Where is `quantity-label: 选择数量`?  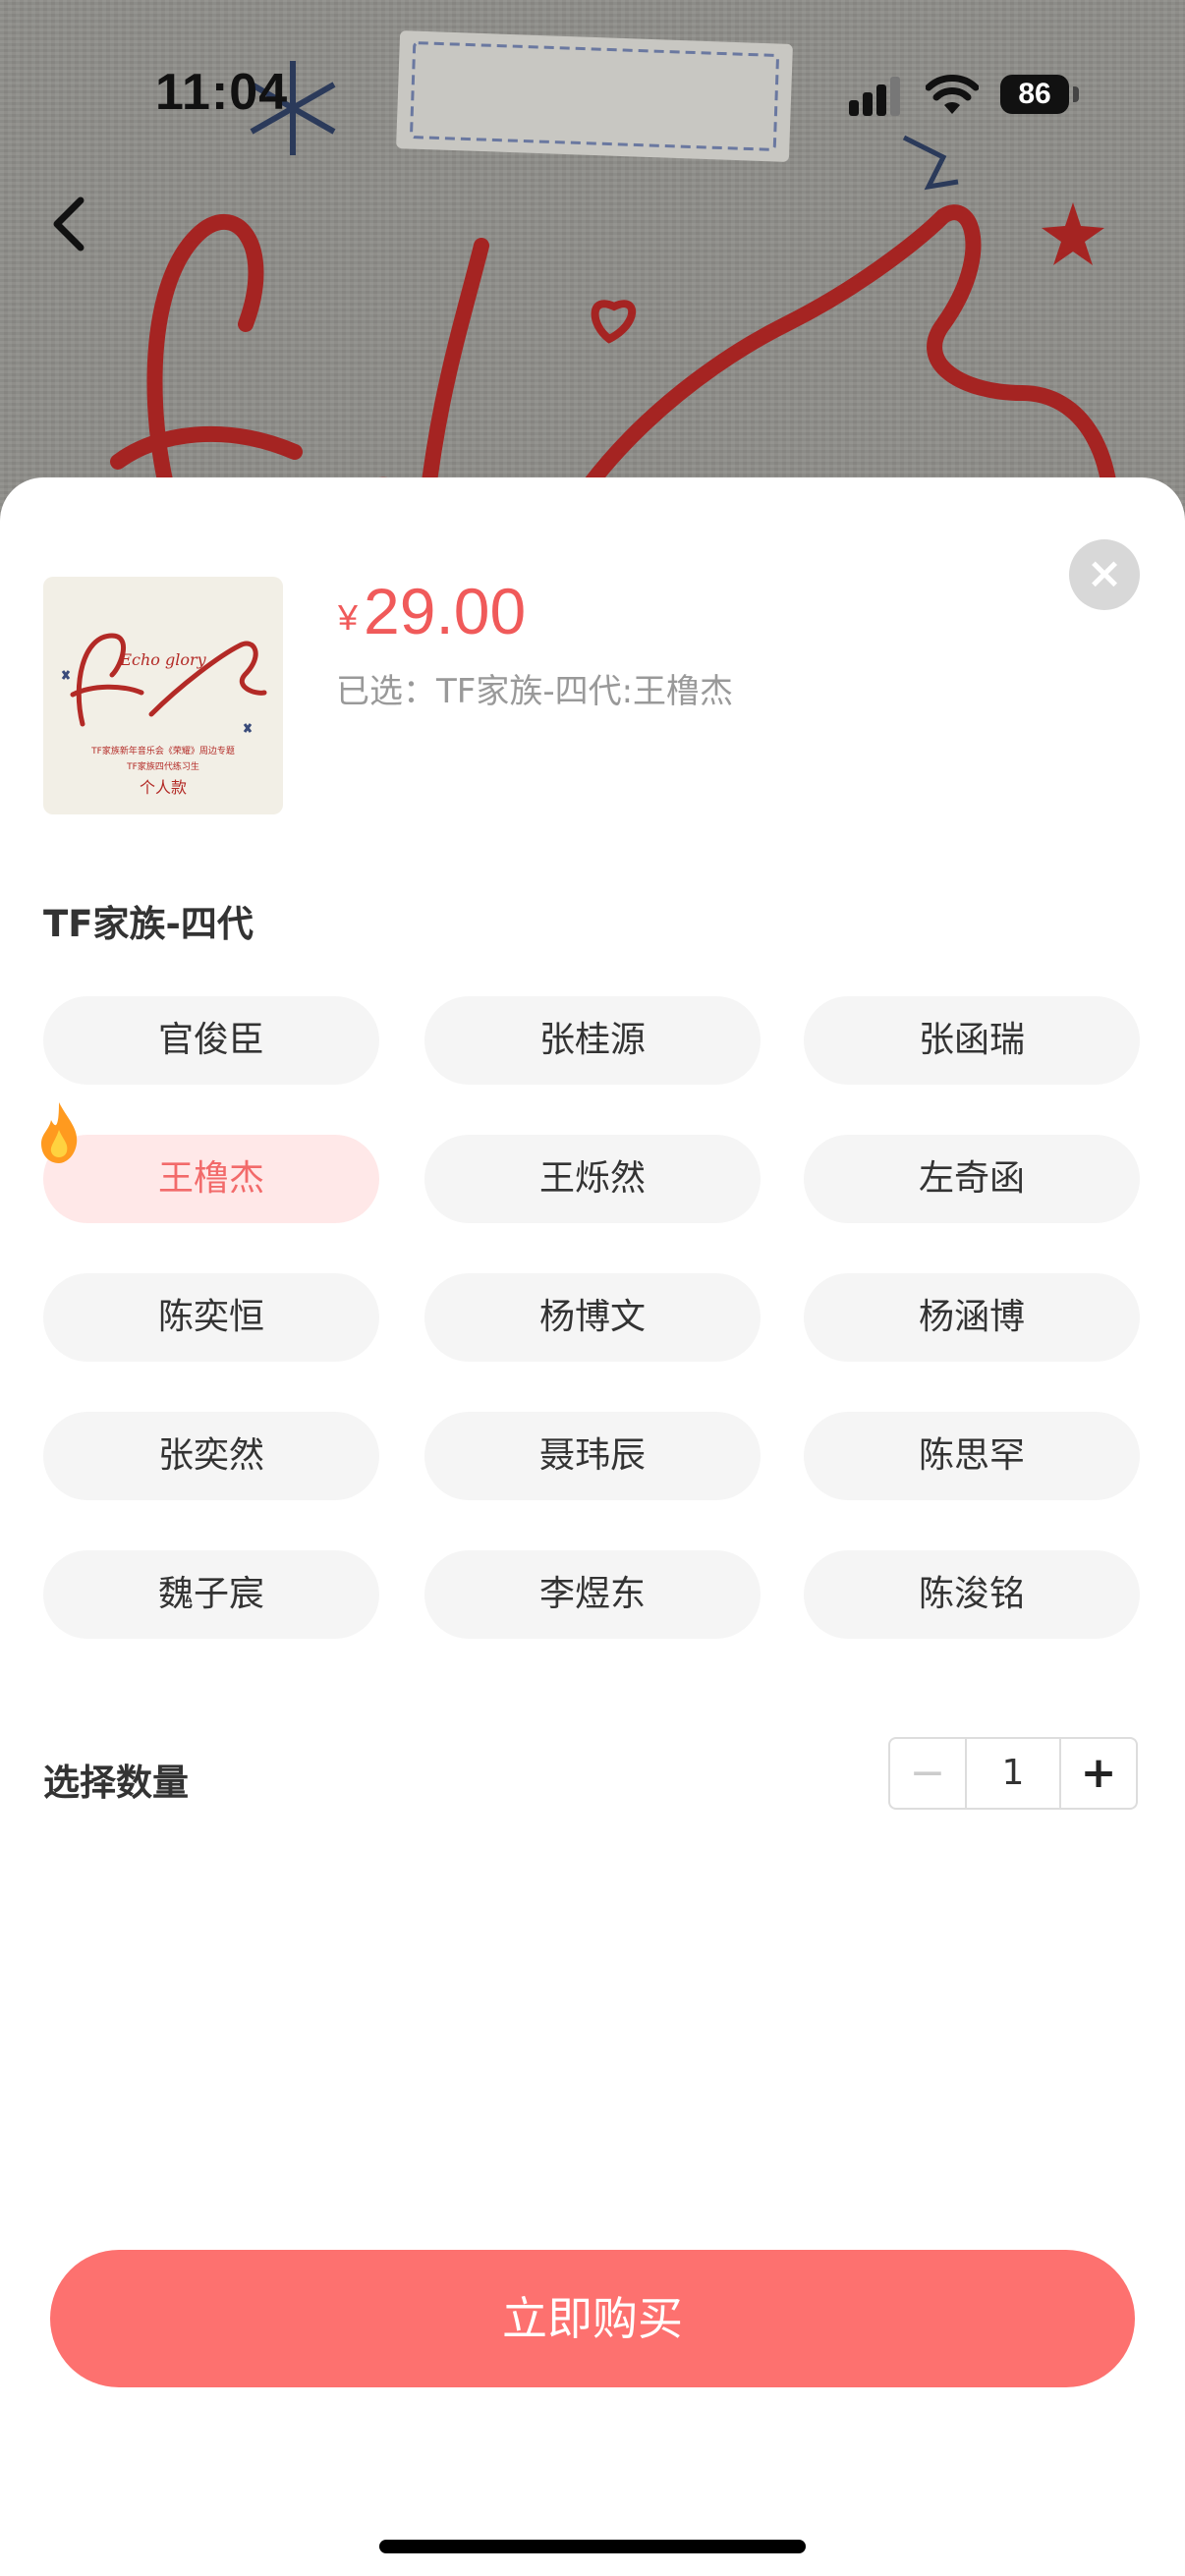
quantity-label: 选择数量 is located at coordinates (116, 1783).